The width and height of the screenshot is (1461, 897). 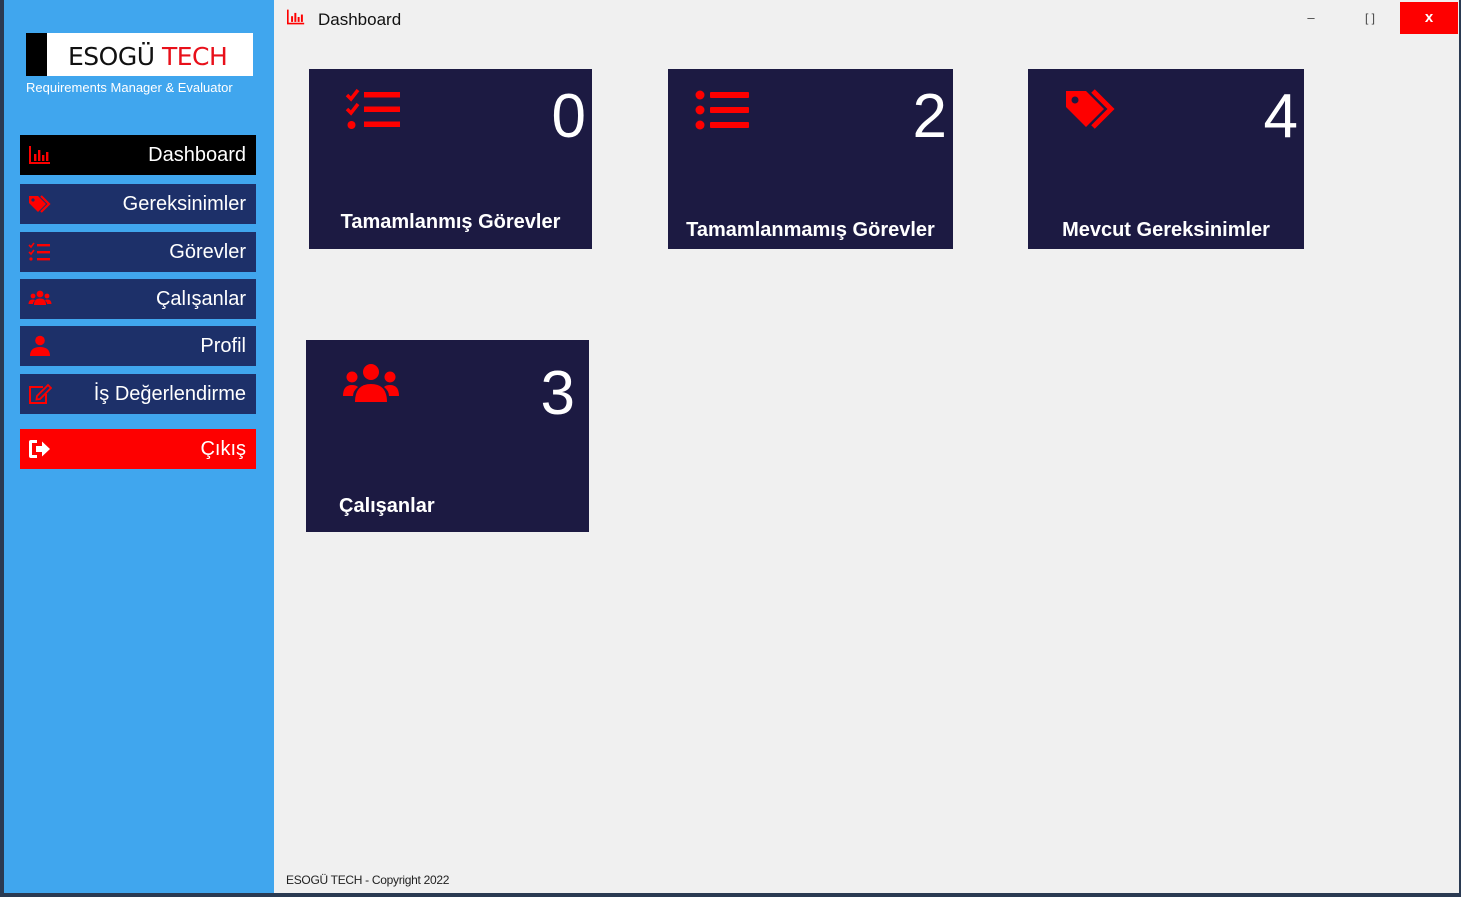 I want to click on card-tamamlanmis-gorevler: 0 Tamamlanmış Görevler, so click(x=450, y=159).